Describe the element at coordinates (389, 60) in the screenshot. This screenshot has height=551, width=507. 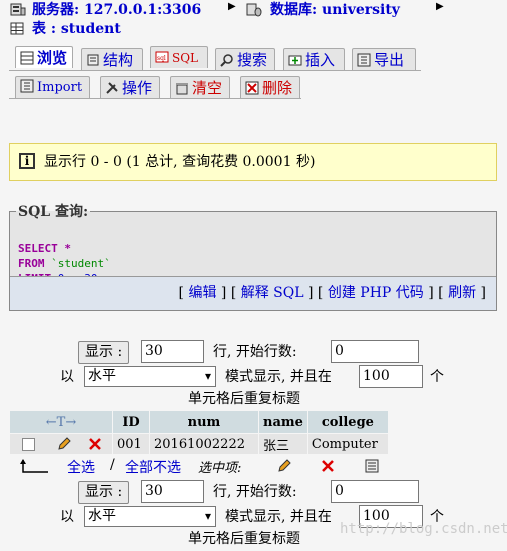
I see `tab-label: 导出` at that location.